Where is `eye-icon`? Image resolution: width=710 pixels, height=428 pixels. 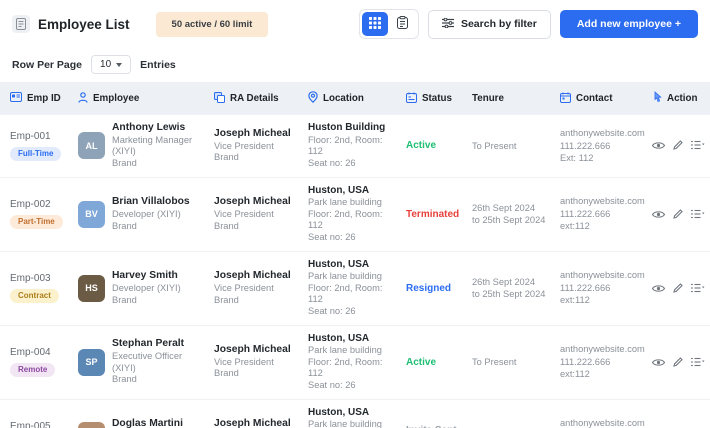 eye-icon is located at coordinates (658, 214).